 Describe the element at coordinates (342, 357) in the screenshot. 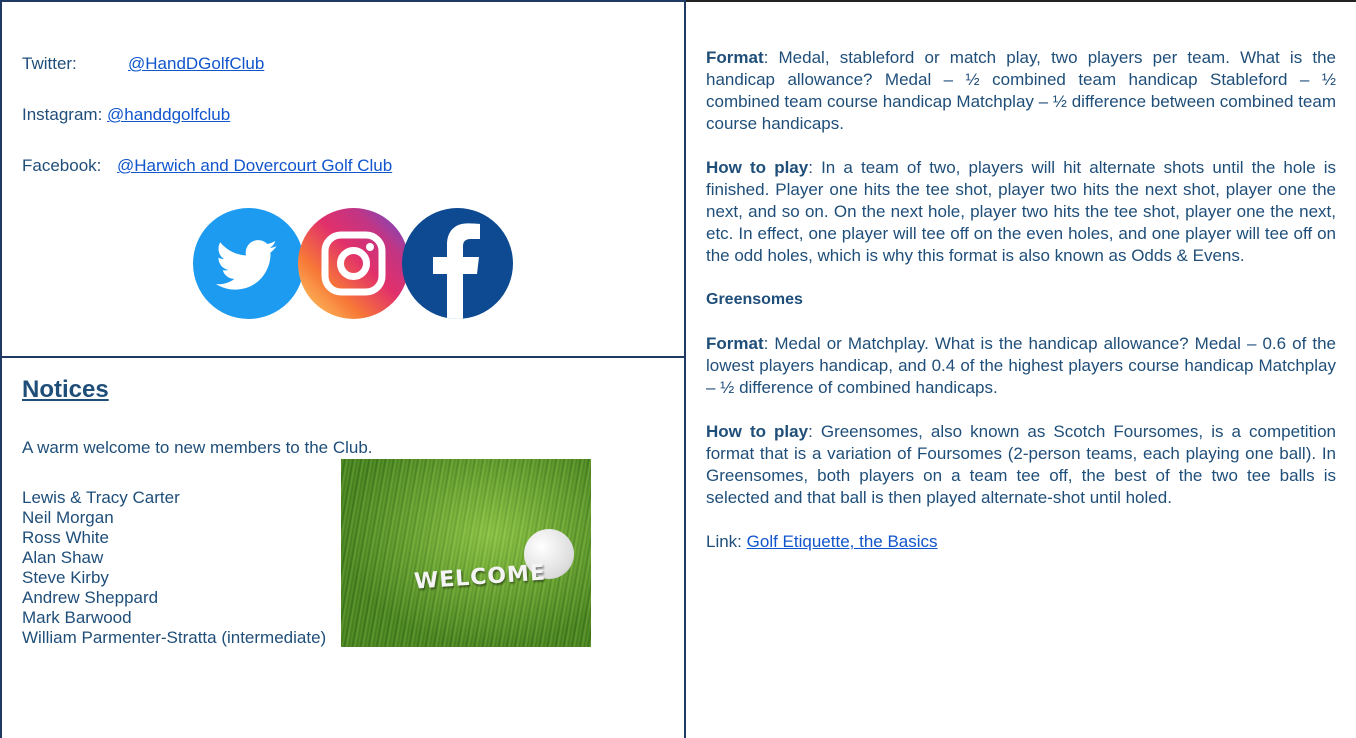

I see `section-divider` at that location.